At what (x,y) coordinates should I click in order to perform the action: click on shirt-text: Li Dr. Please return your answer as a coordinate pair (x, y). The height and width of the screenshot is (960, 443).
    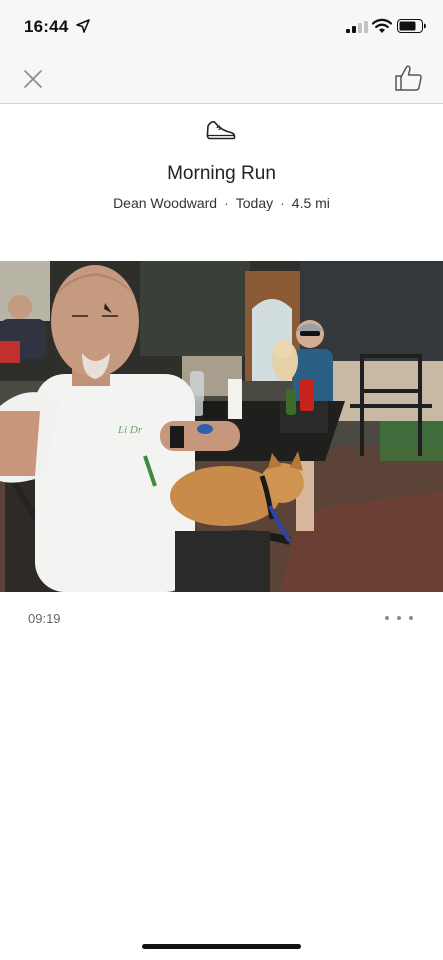
    Looking at the image, I should click on (130, 430).